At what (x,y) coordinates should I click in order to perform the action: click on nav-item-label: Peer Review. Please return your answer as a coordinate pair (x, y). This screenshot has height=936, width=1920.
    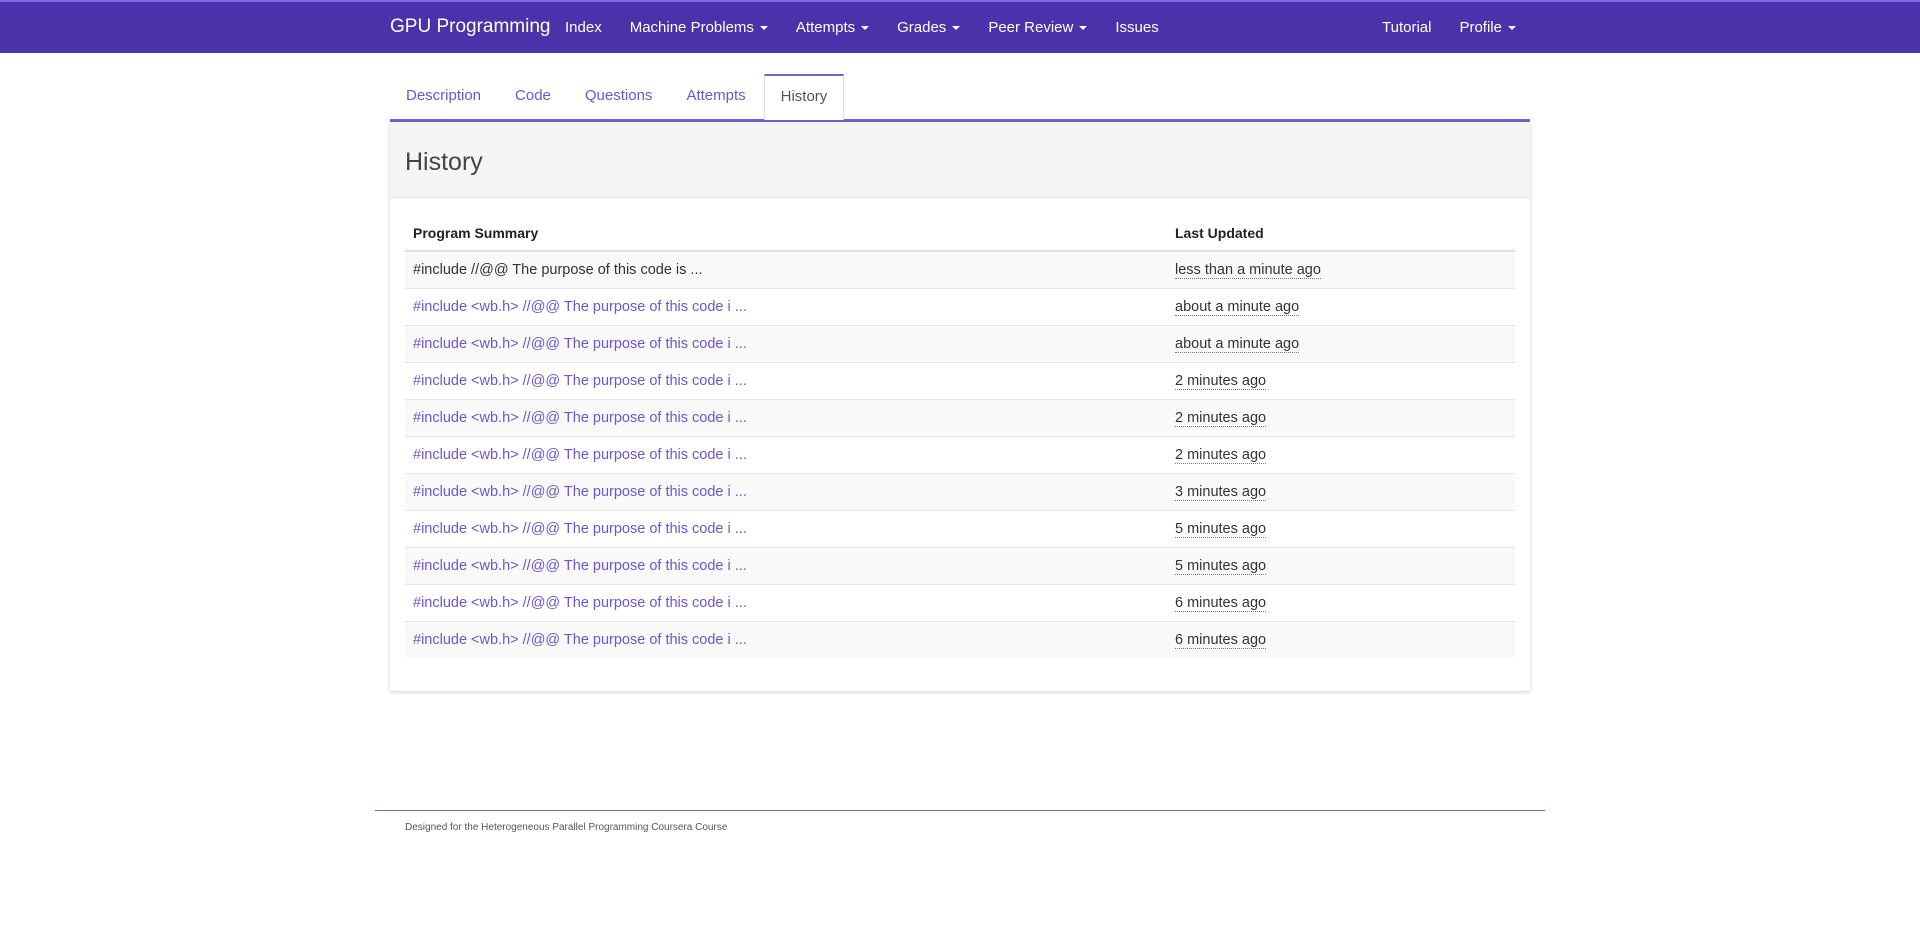
    Looking at the image, I should click on (1031, 27).